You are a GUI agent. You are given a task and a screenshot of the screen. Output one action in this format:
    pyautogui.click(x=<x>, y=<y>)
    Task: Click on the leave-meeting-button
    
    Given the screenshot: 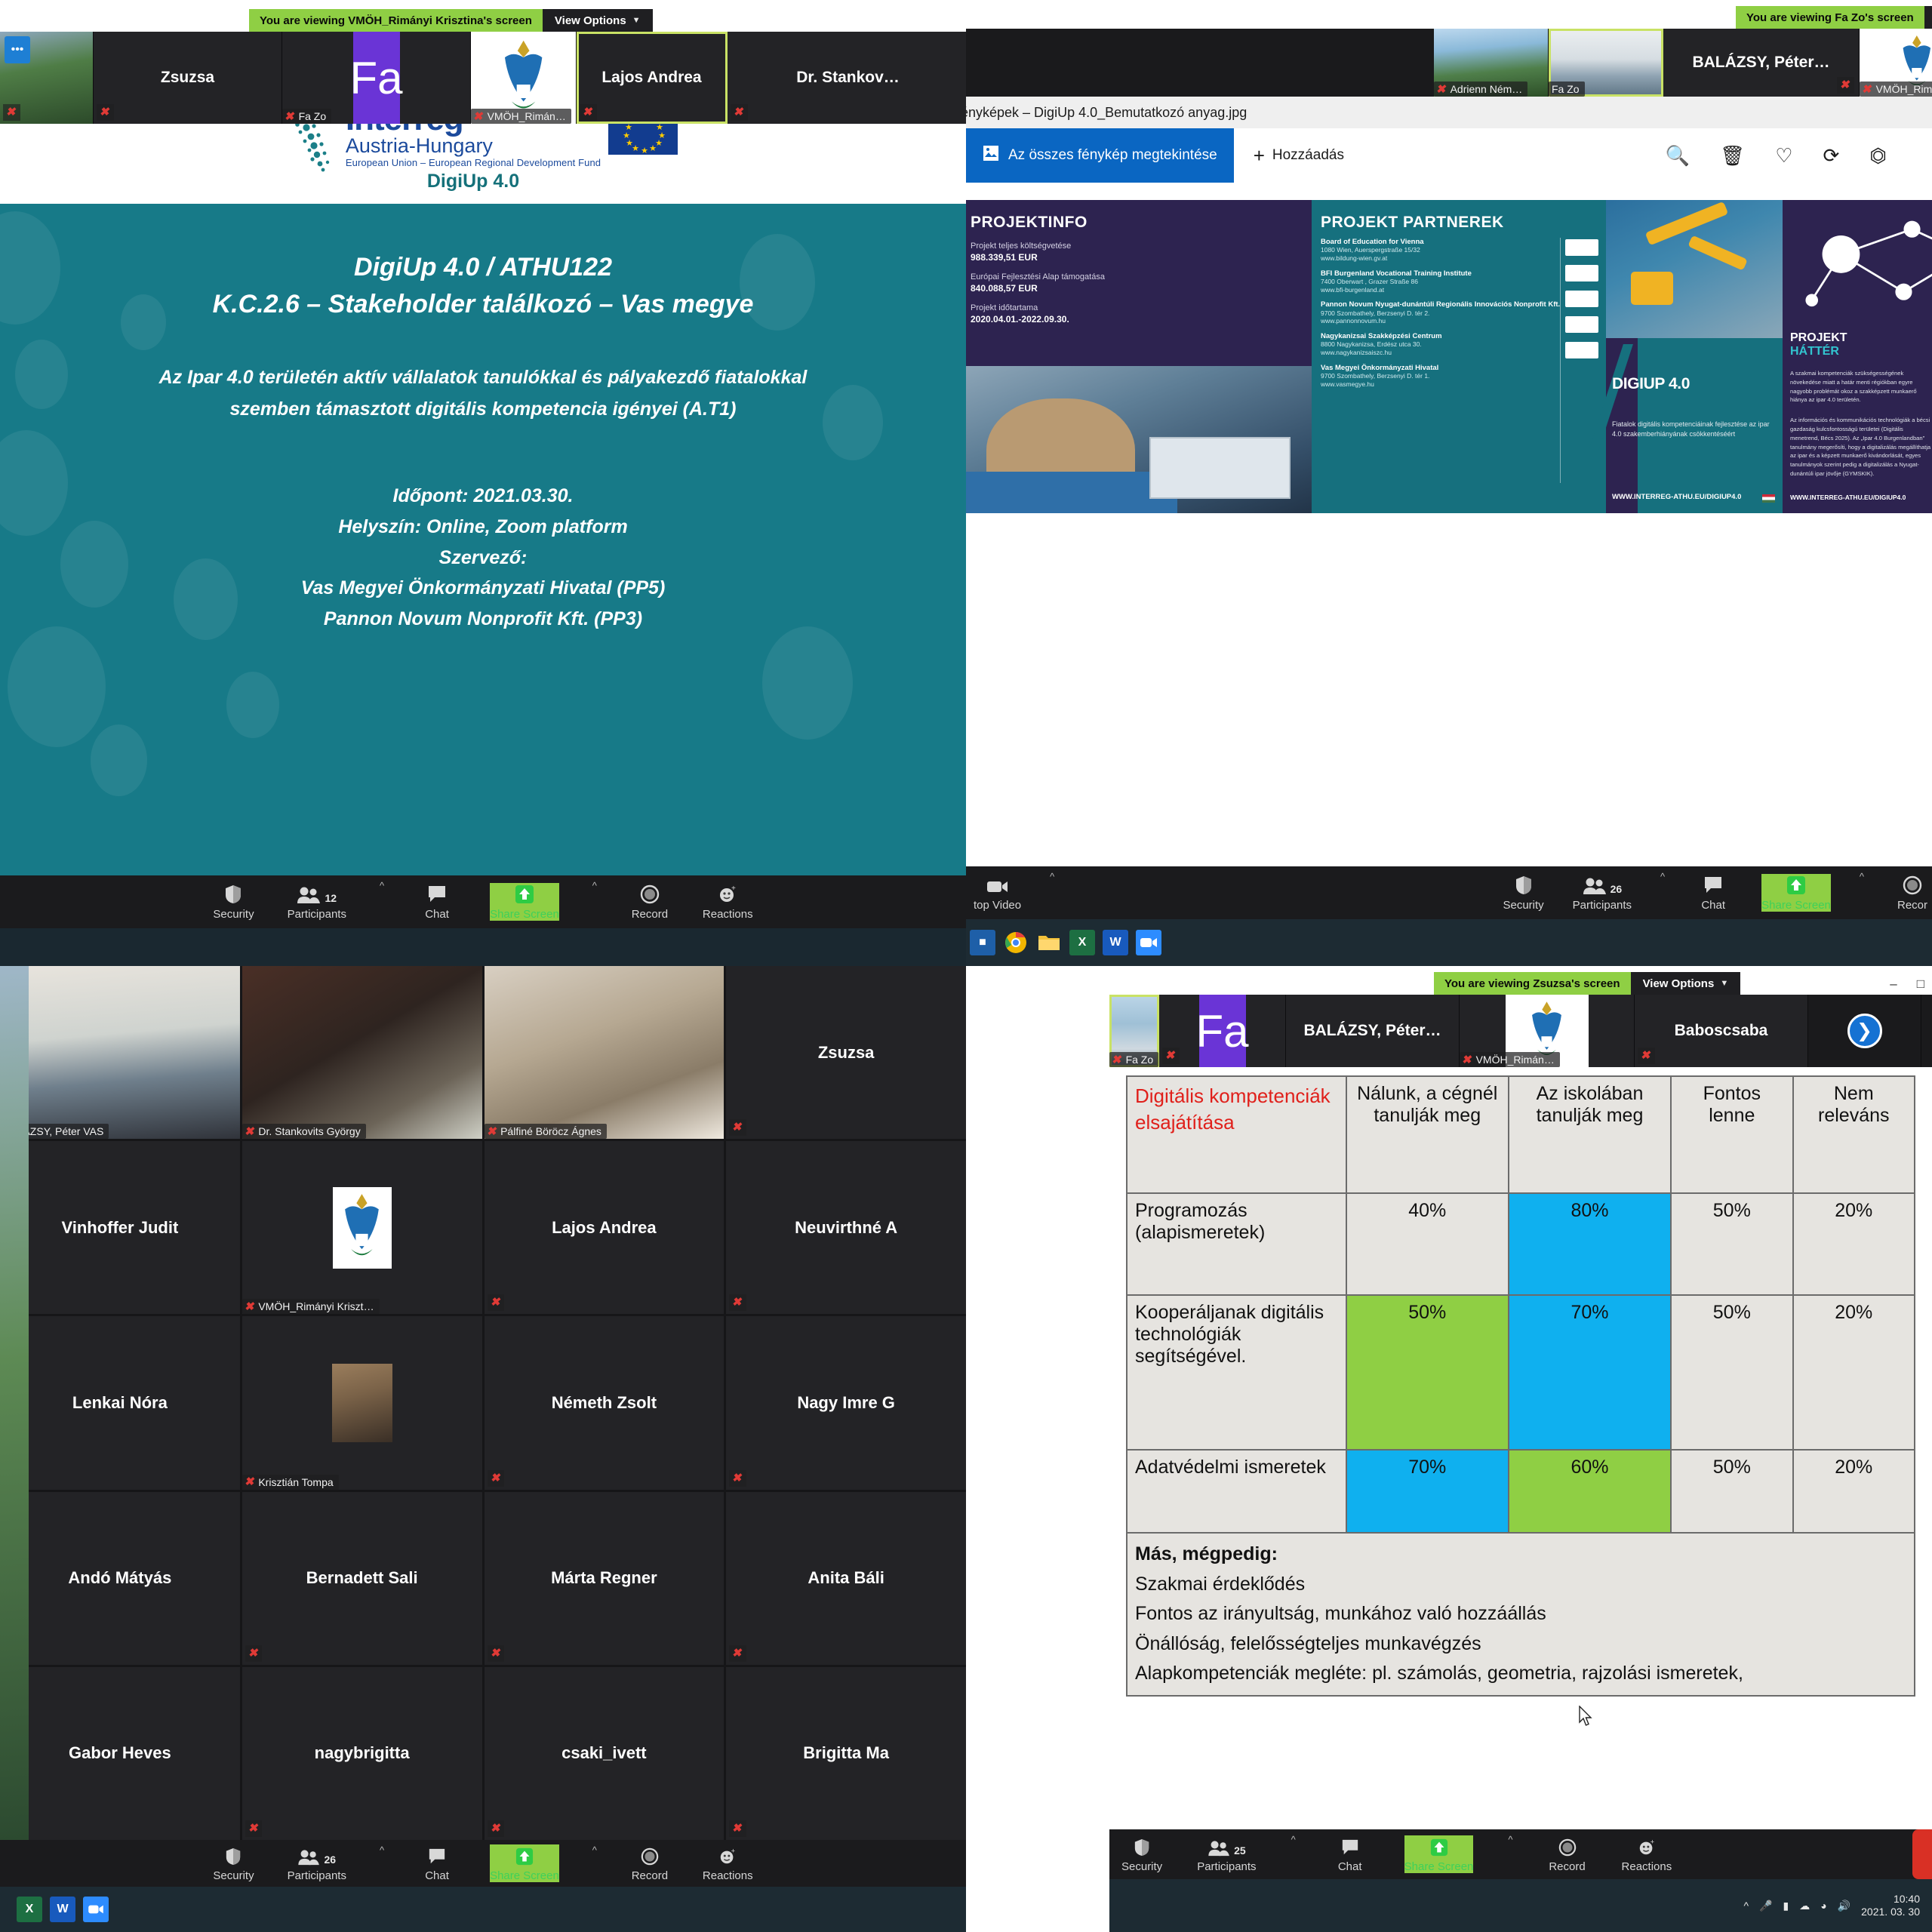 What is the action you would take?
    pyautogui.click(x=1922, y=1854)
    